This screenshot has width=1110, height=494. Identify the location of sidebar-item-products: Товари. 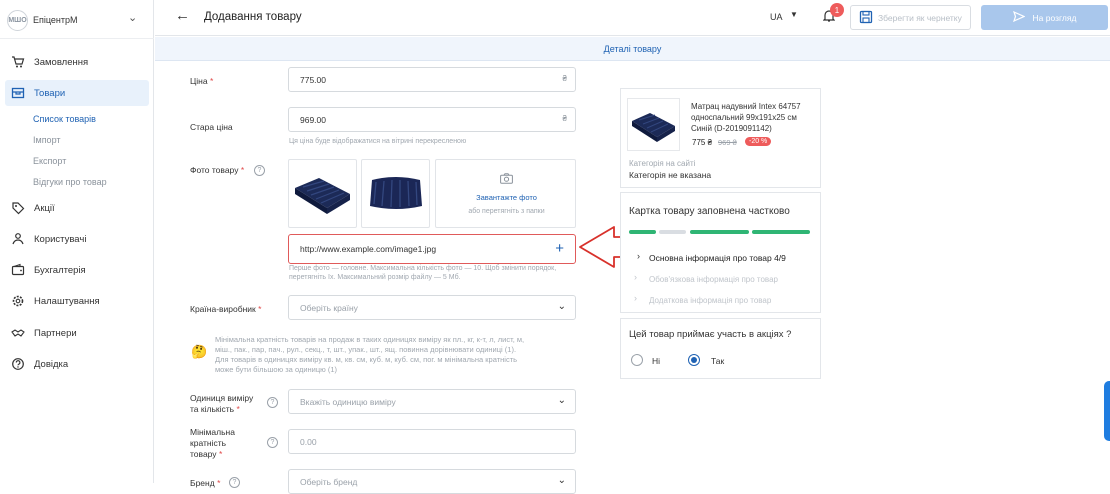
(77, 93).